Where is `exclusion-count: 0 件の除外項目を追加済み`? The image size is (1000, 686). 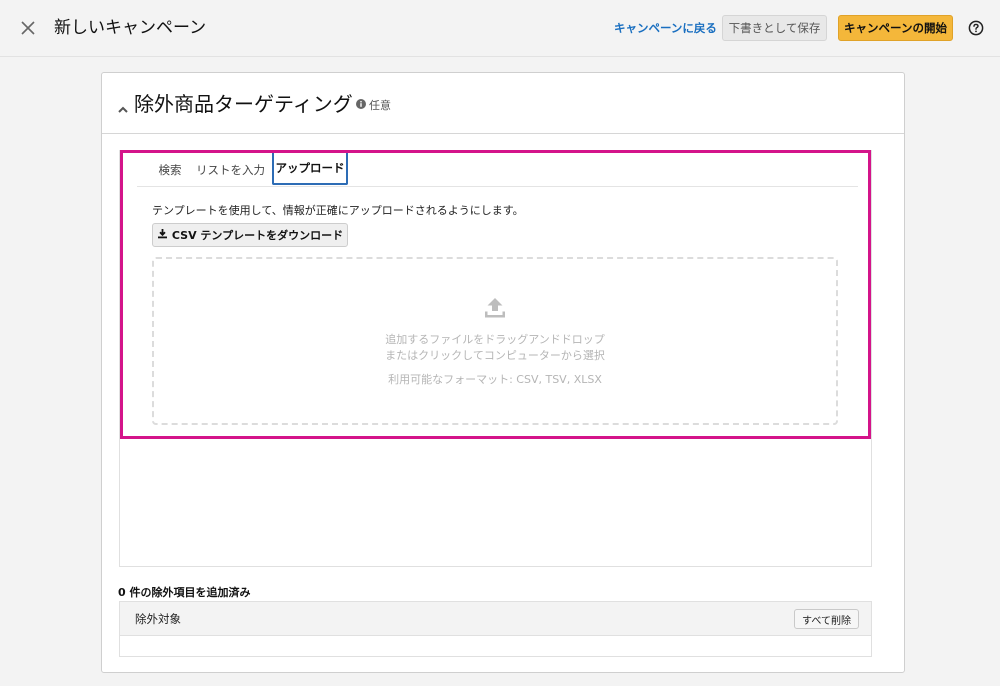
exclusion-count: 0 件の除外項目を追加済み is located at coordinates (184, 592).